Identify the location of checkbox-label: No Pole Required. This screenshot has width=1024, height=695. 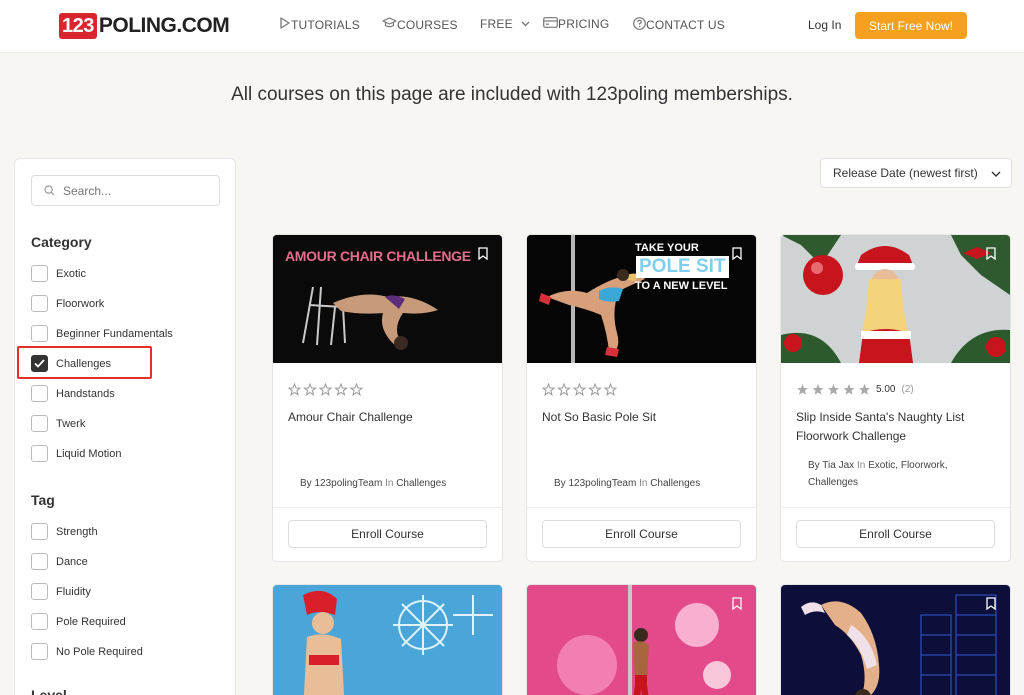
(99, 651).